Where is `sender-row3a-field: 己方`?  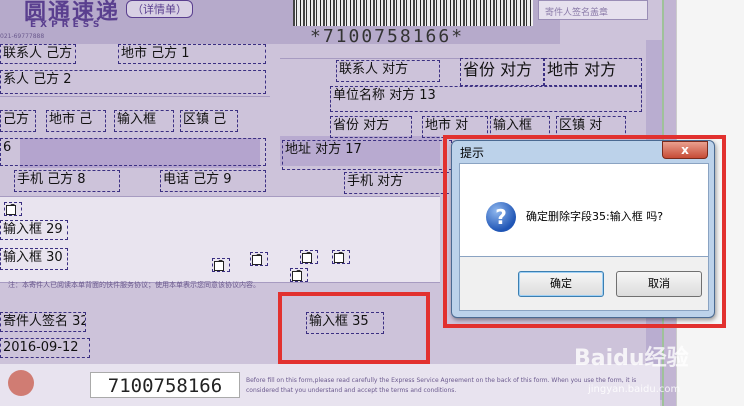
sender-row3a-field: 己方 is located at coordinates (18, 121).